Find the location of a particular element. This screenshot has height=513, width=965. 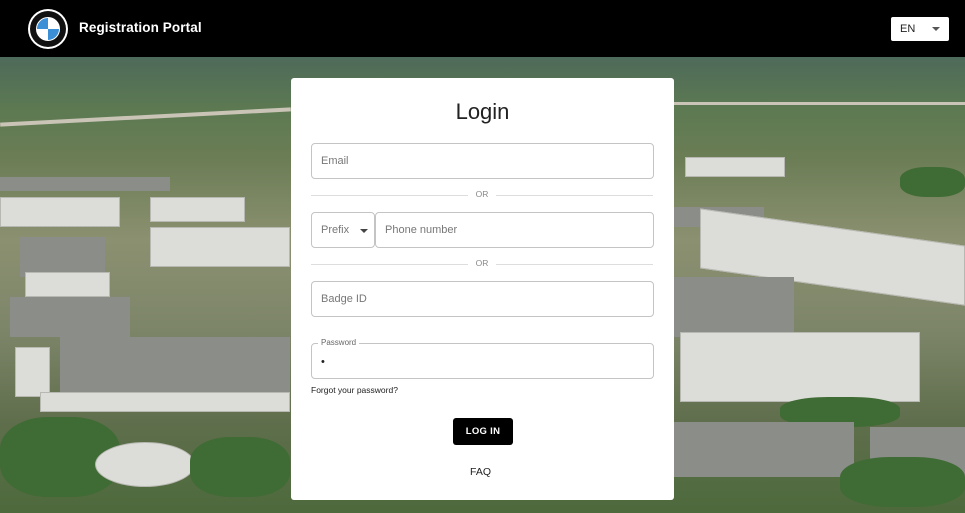

phone-number-field: Phone number is located at coordinates (514, 230).